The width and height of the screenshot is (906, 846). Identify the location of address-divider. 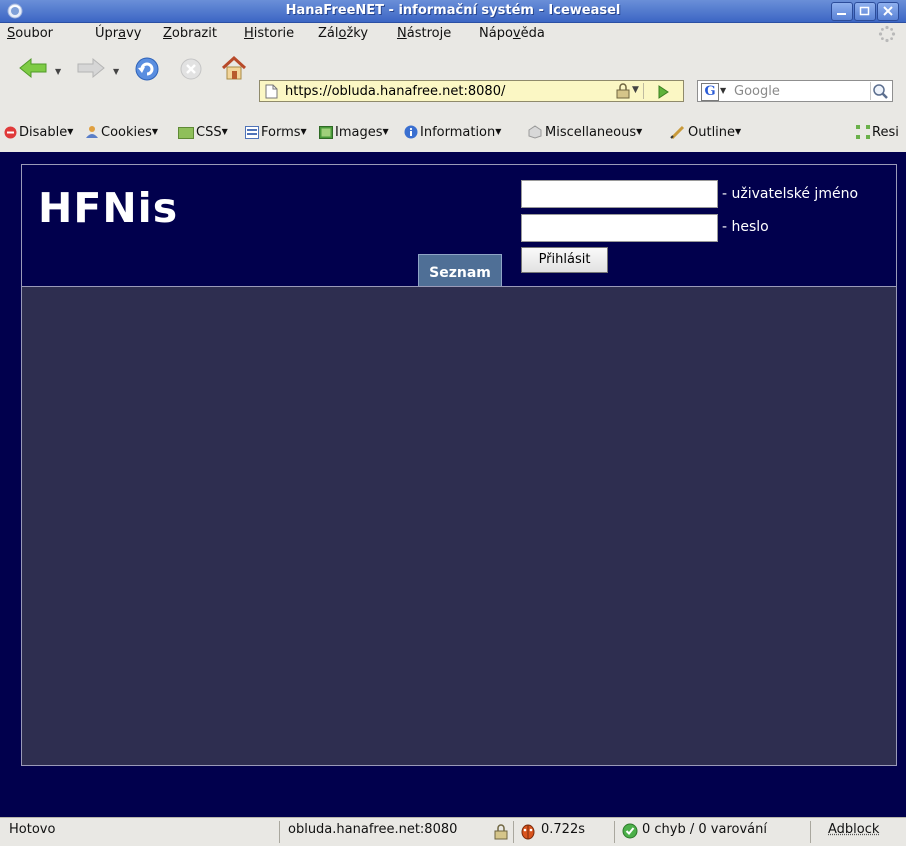
(643, 91).